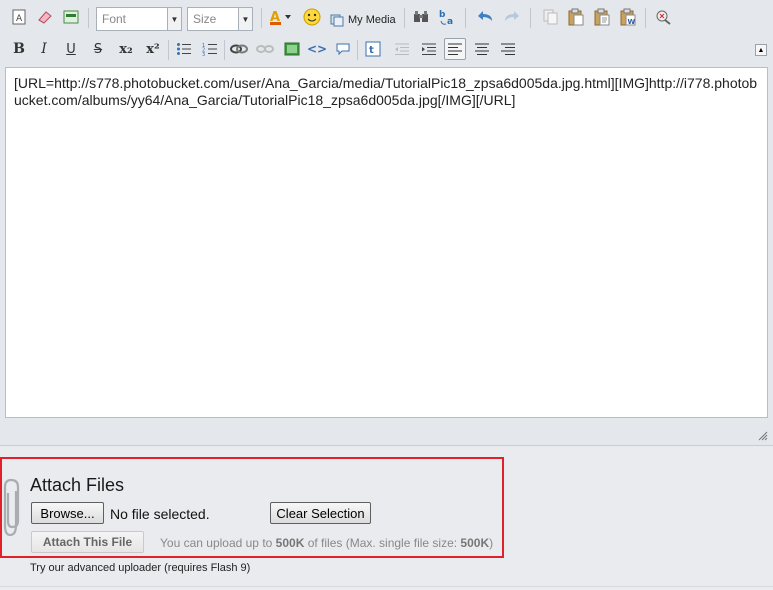 This screenshot has height=590, width=773. Describe the element at coordinates (429, 49) in the screenshot. I see `indent-icon` at that location.